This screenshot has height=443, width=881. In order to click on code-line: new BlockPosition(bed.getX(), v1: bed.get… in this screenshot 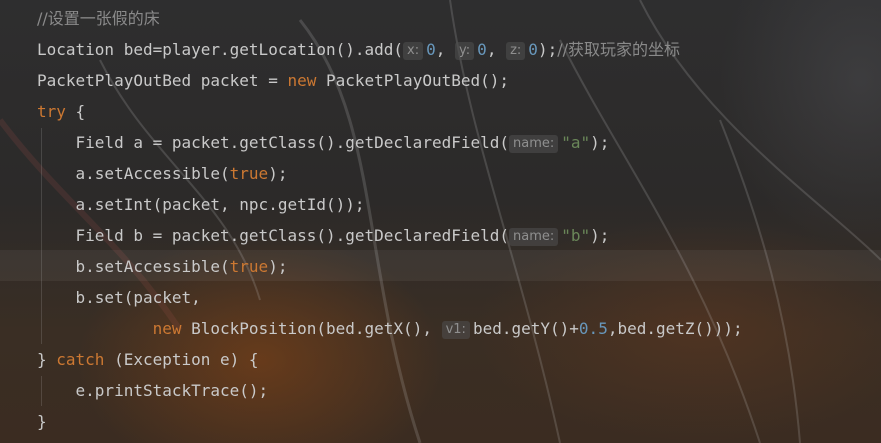, I will do `click(390, 328)`.